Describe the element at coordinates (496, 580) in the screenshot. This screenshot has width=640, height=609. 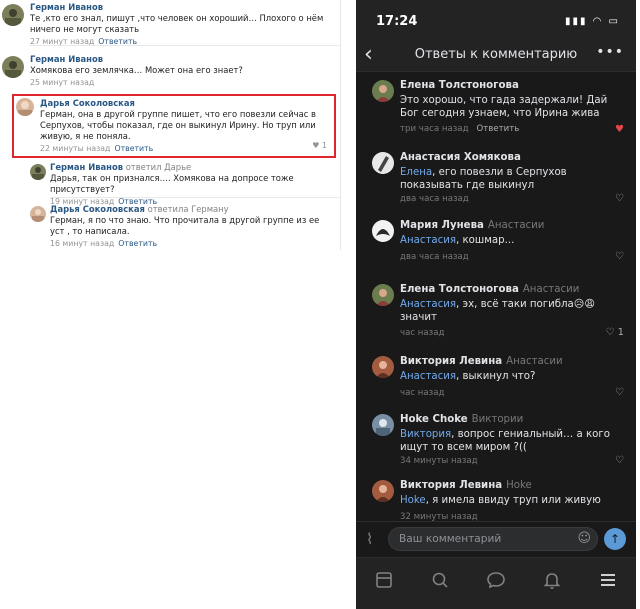
I see `messages-icon` at that location.